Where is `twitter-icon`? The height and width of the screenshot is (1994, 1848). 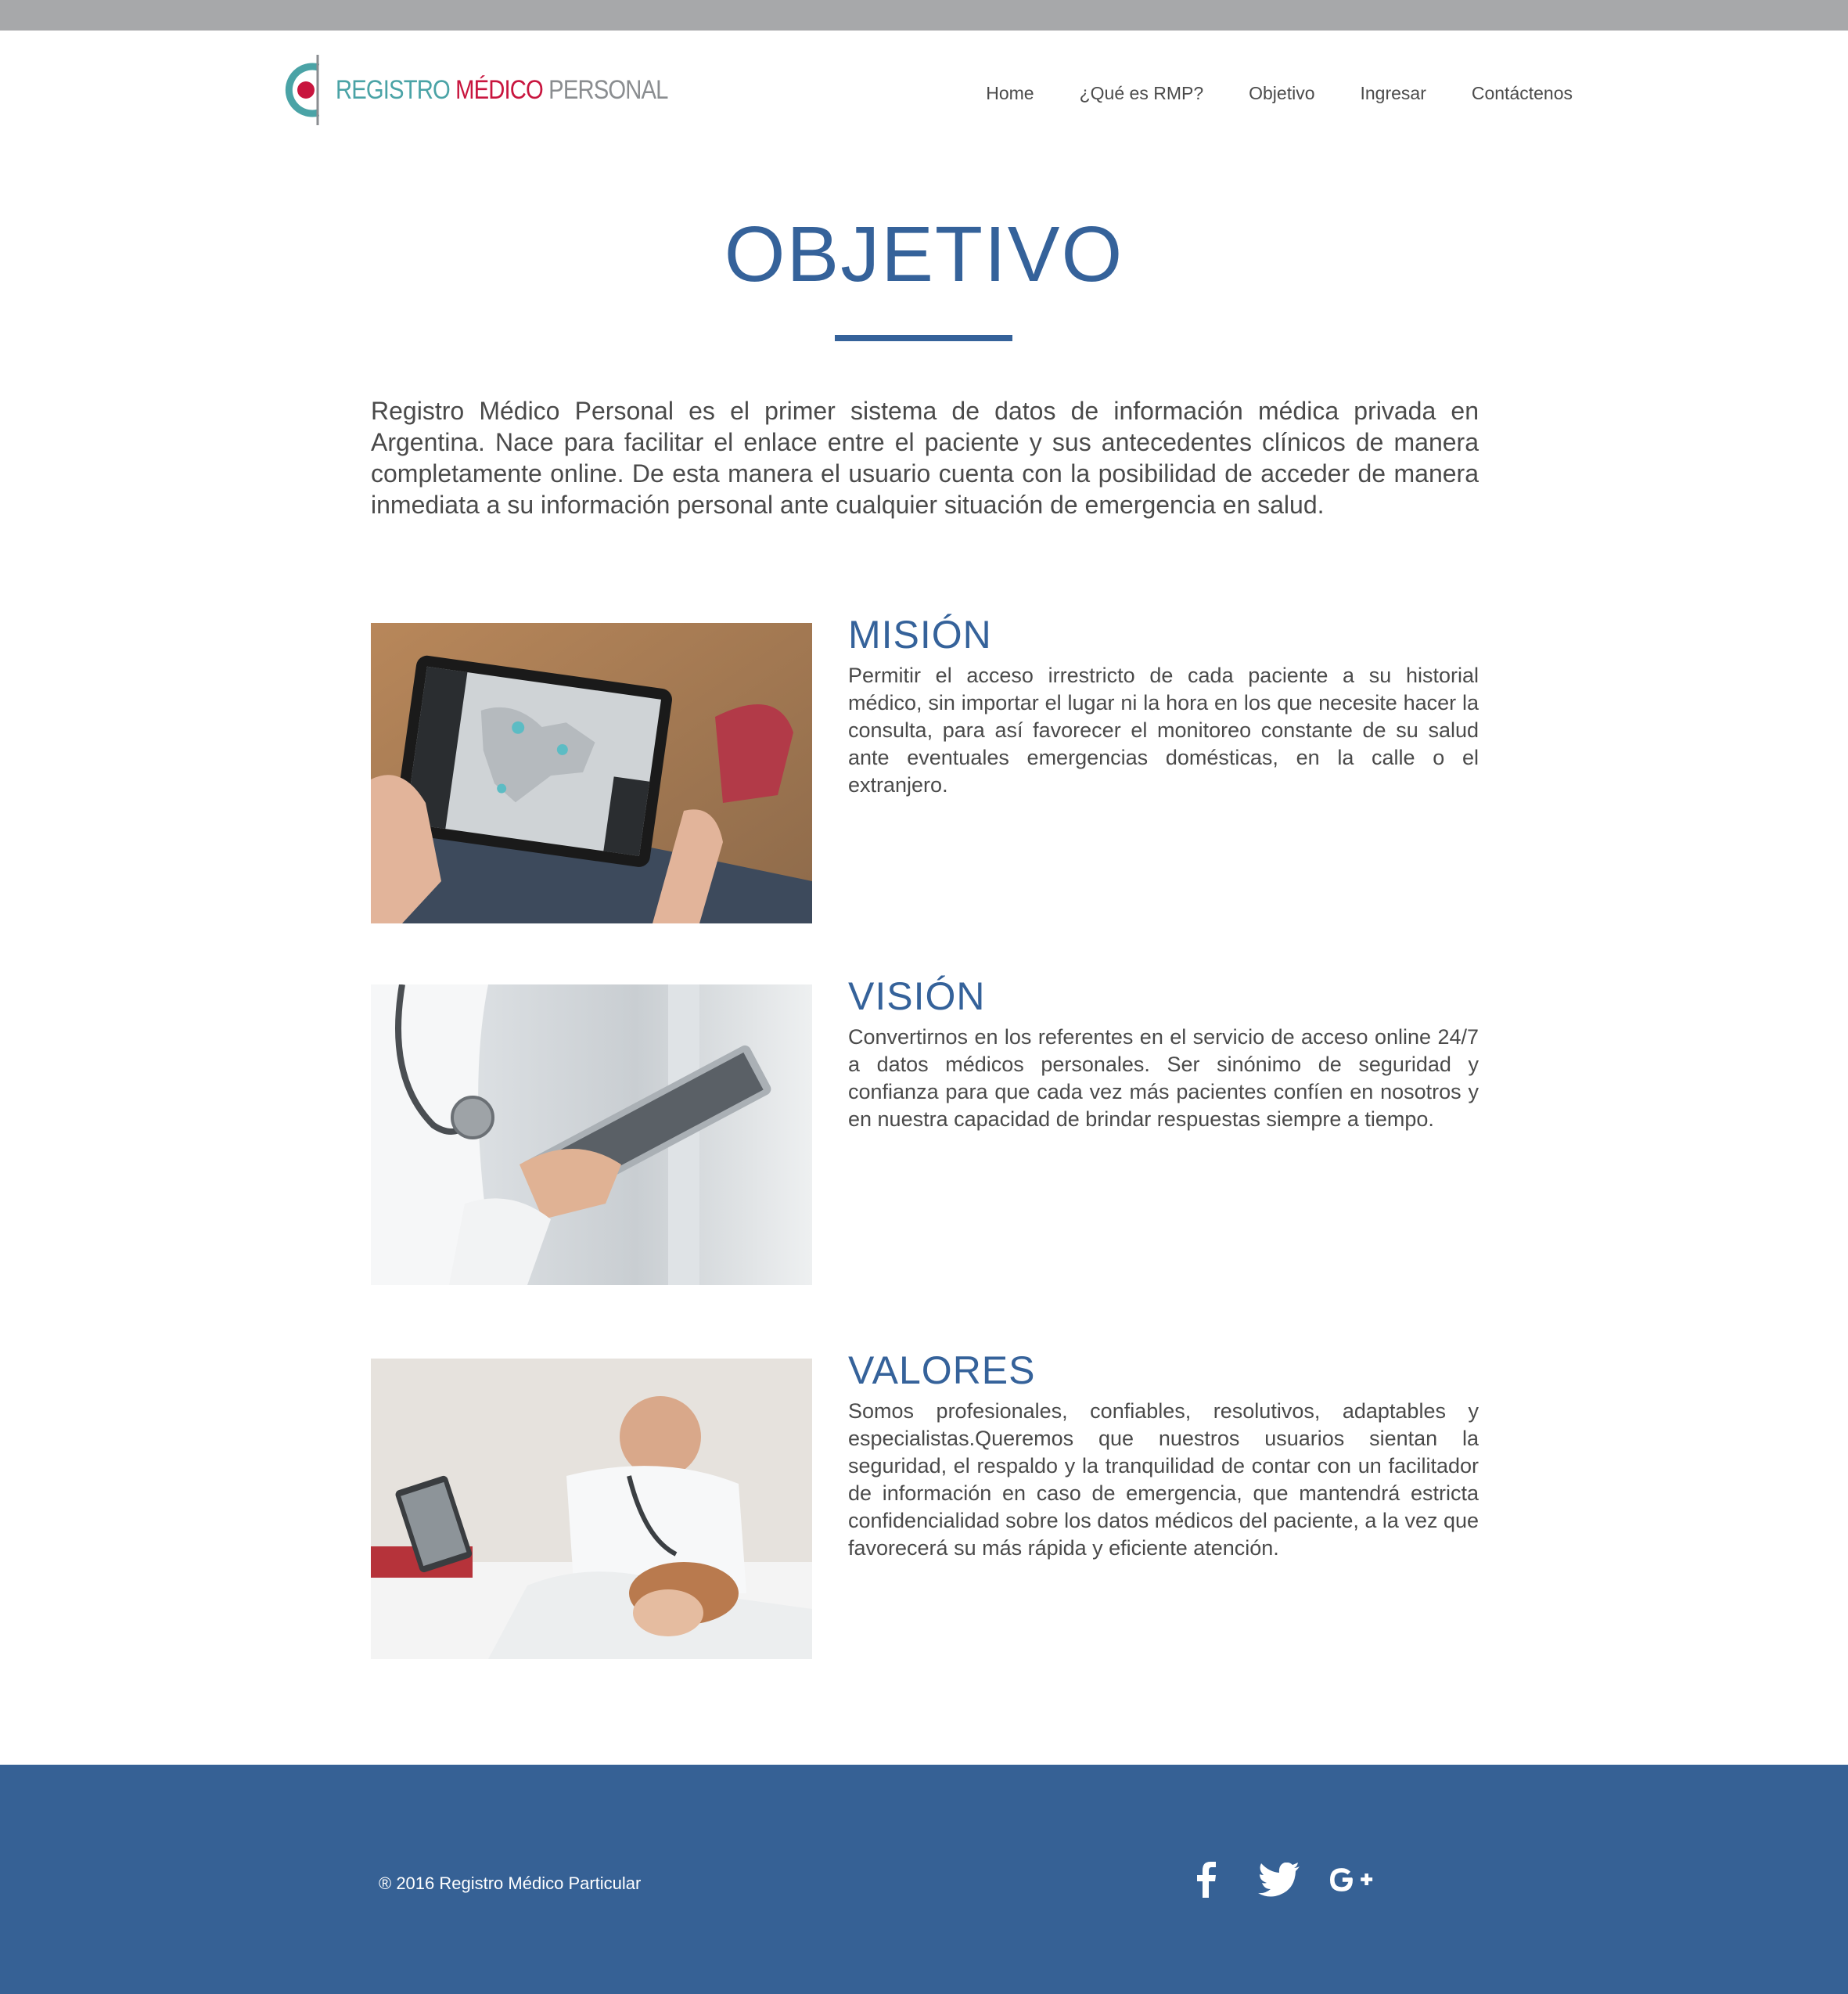 twitter-icon is located at coordinates (1279, 1880).